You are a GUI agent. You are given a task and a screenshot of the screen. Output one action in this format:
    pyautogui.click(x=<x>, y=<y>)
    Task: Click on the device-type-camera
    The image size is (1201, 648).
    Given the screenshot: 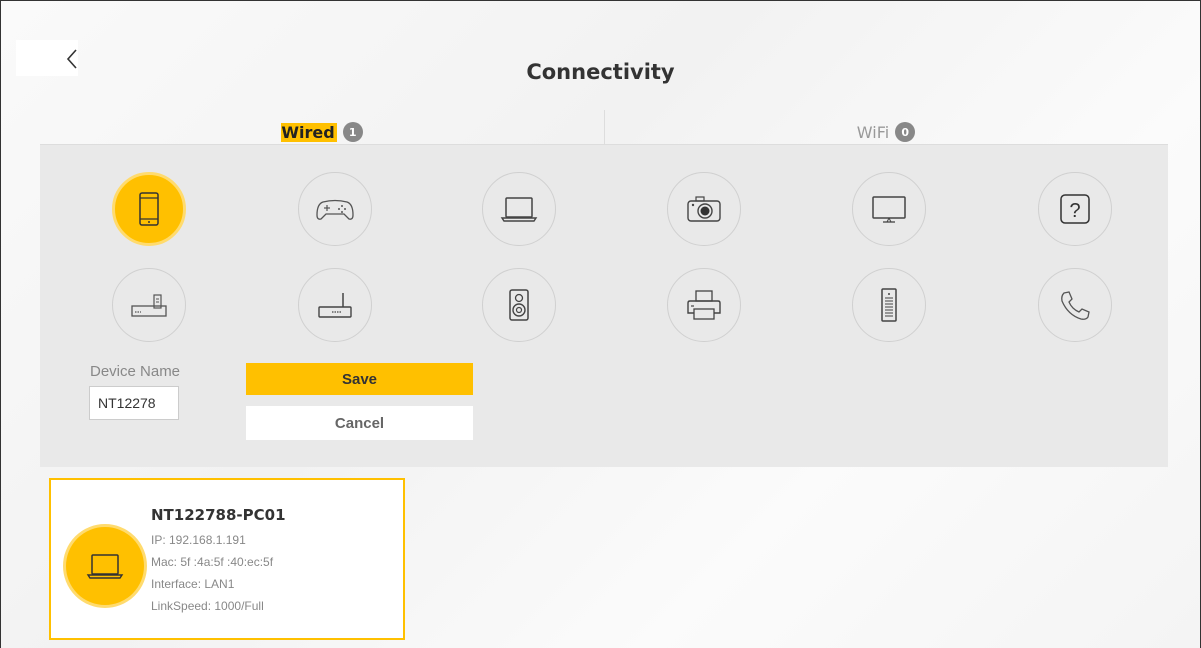 What is the action you would take?
    pyautogui.click(x=704, y=209)
    